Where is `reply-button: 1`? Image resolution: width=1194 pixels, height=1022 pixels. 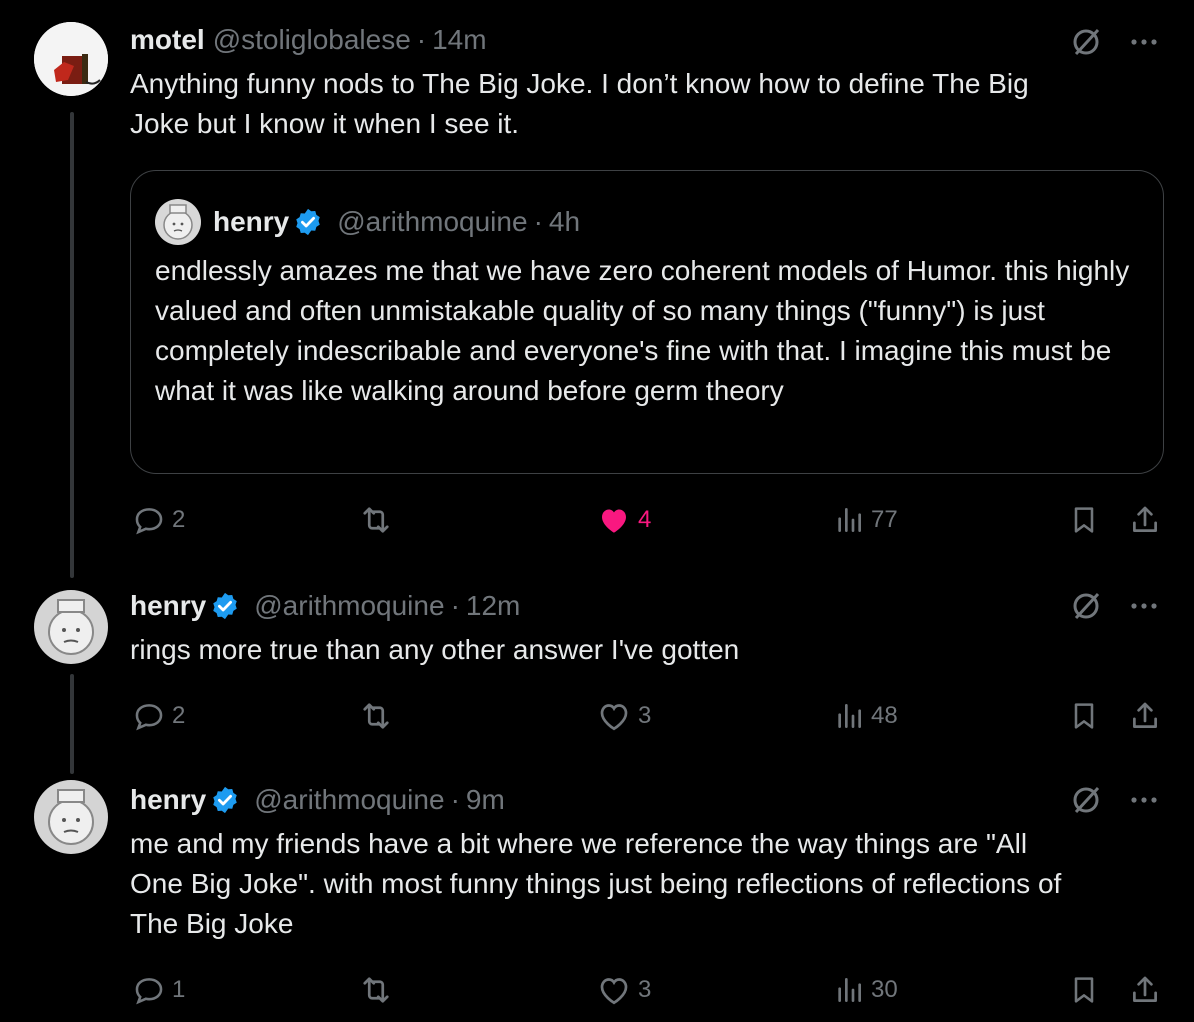 reply-button: 1 is located at coordinates (158, 990).